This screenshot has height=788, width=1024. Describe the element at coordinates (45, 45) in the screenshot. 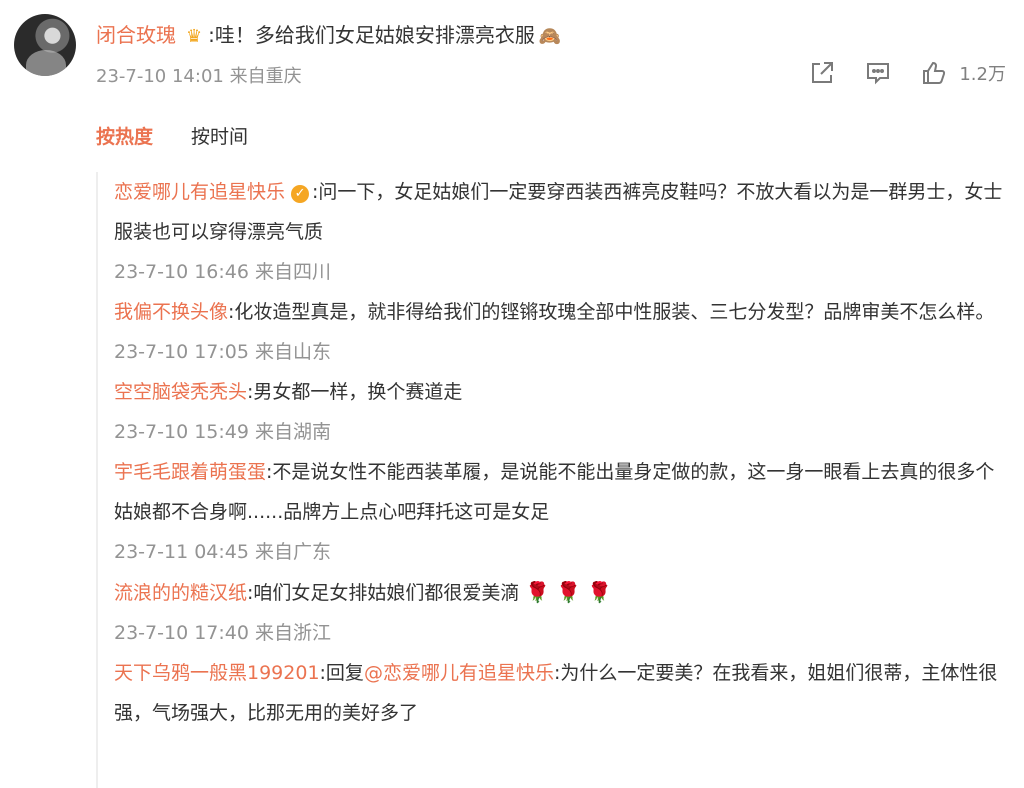

I see `avatar` at that location.